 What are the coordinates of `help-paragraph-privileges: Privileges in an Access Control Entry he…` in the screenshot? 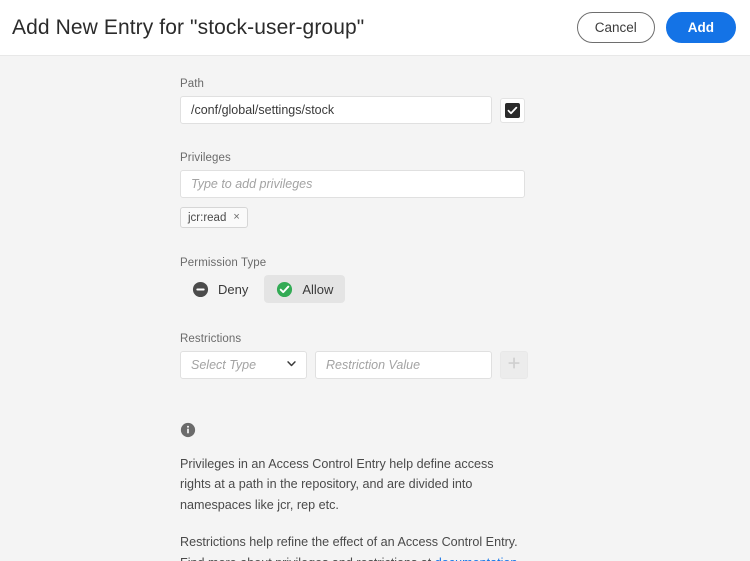 It's located at (337, 484).